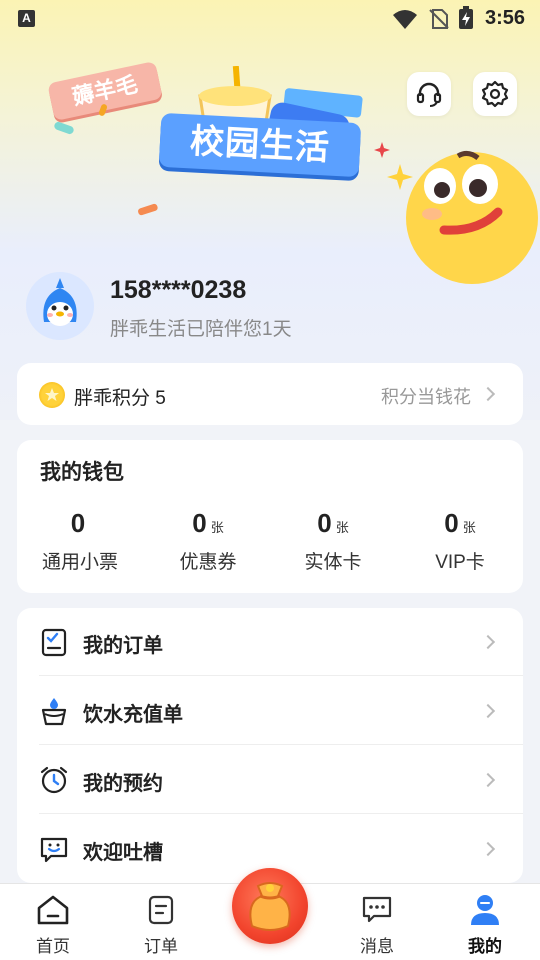  I want to click on wifi-icon, so click(405, 19).